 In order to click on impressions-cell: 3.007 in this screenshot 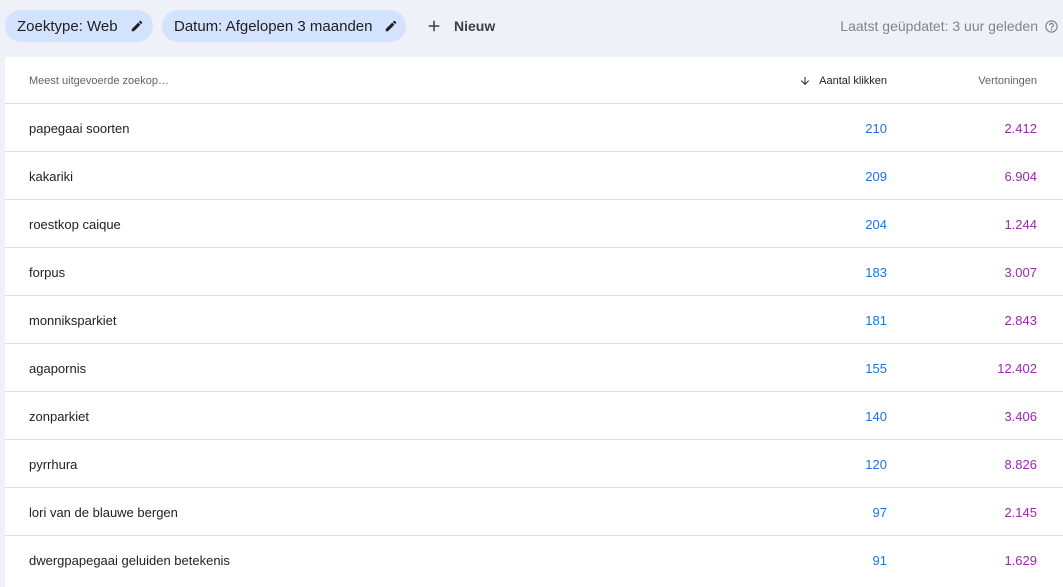, I will do `click(1020, 272)`.